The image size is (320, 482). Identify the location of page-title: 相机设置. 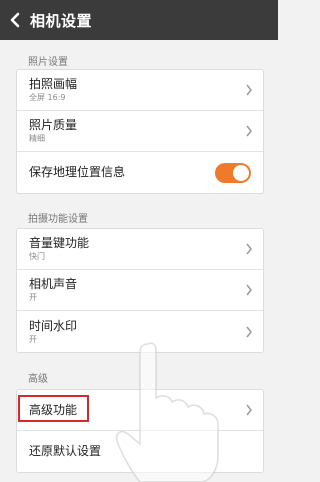
(61, 20).